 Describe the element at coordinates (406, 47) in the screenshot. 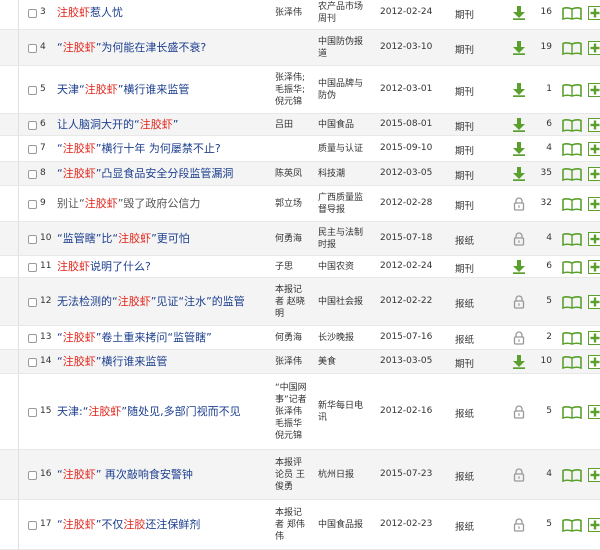

I see `publish-date: 2012-03-10` at that location.